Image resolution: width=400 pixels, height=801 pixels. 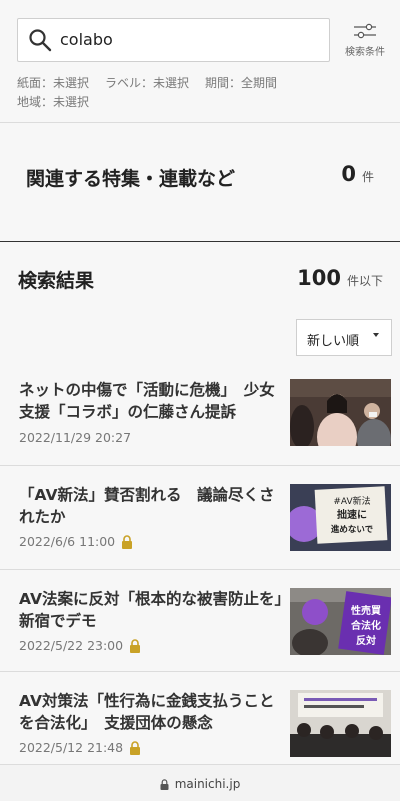 What do you see at coordinates (53, 83) in the screenshot?
I see `condition-paper: 紙面：未選択` at bounding box center [53, 83].